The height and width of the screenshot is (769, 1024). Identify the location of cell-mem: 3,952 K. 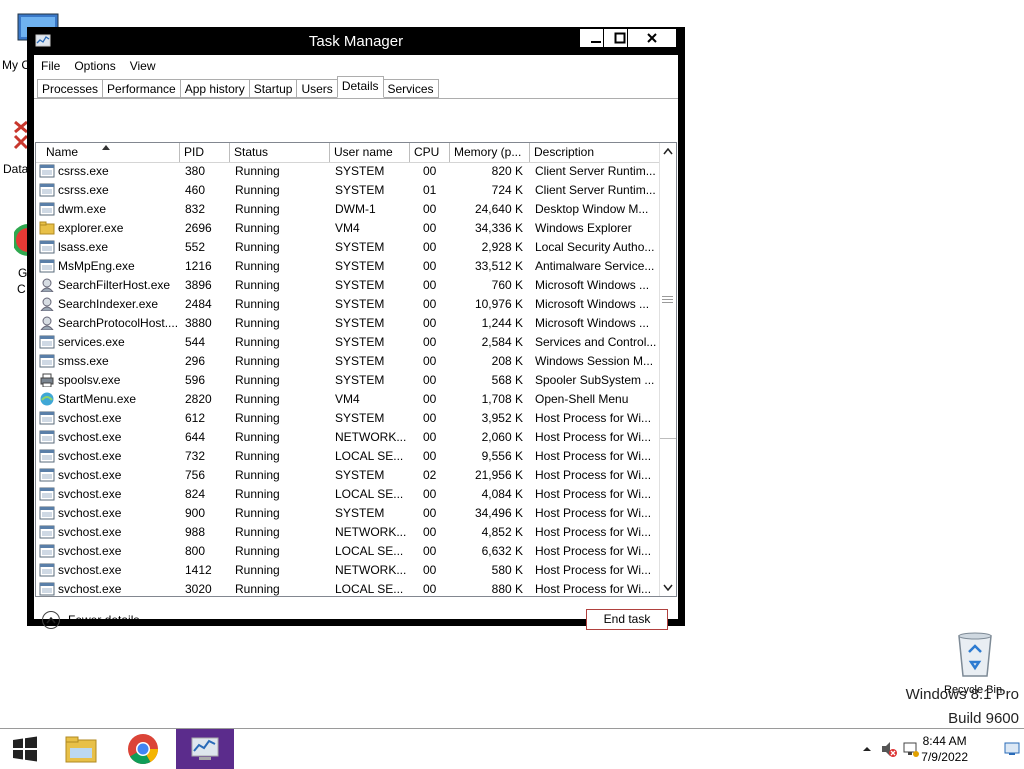
(502, 418).